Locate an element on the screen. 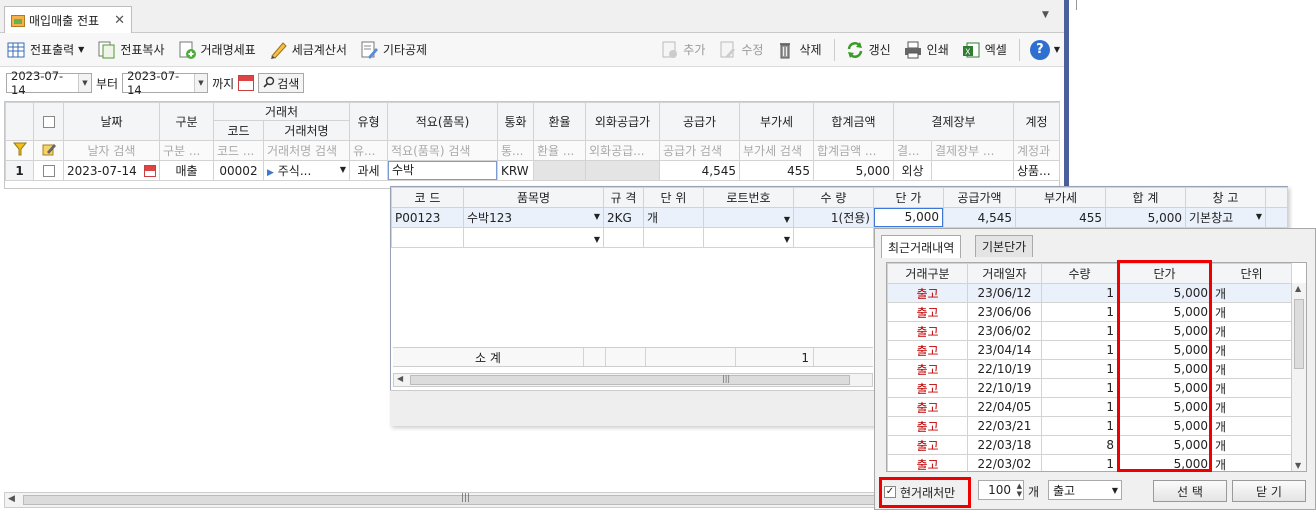 The width and height of the screenshot is (1316, 510). tab-list-dropdown-icon: ▼ is located at coordinates (1045, 15).